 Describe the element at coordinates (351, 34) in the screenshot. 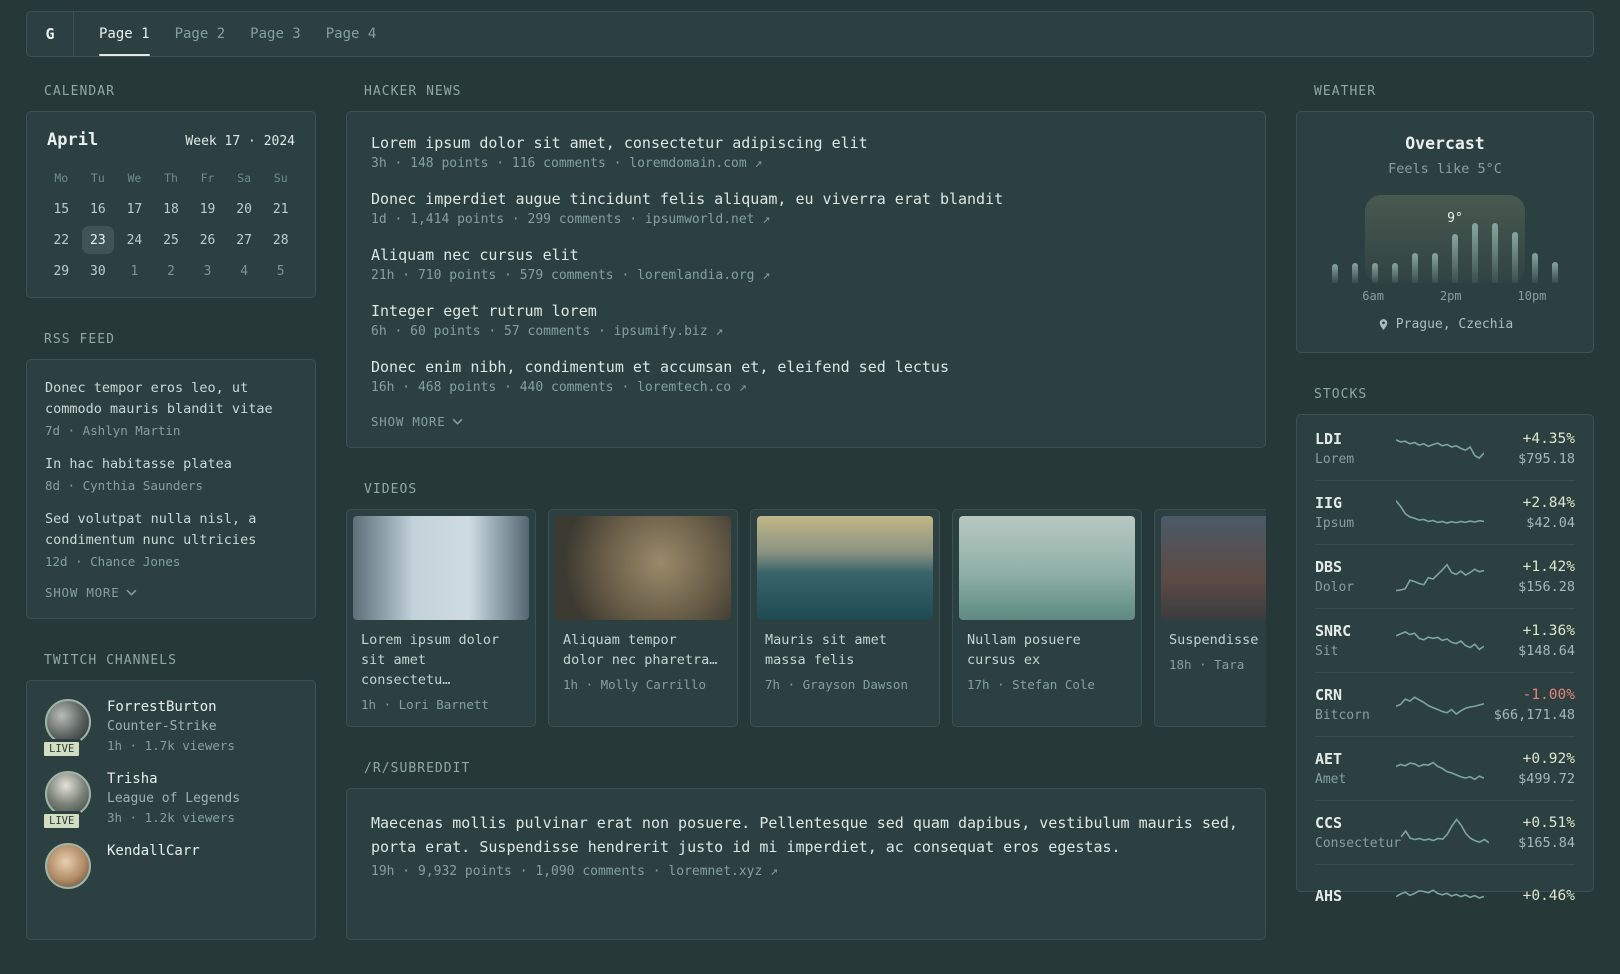

I see `tab-page-4: Page 4` at that location.